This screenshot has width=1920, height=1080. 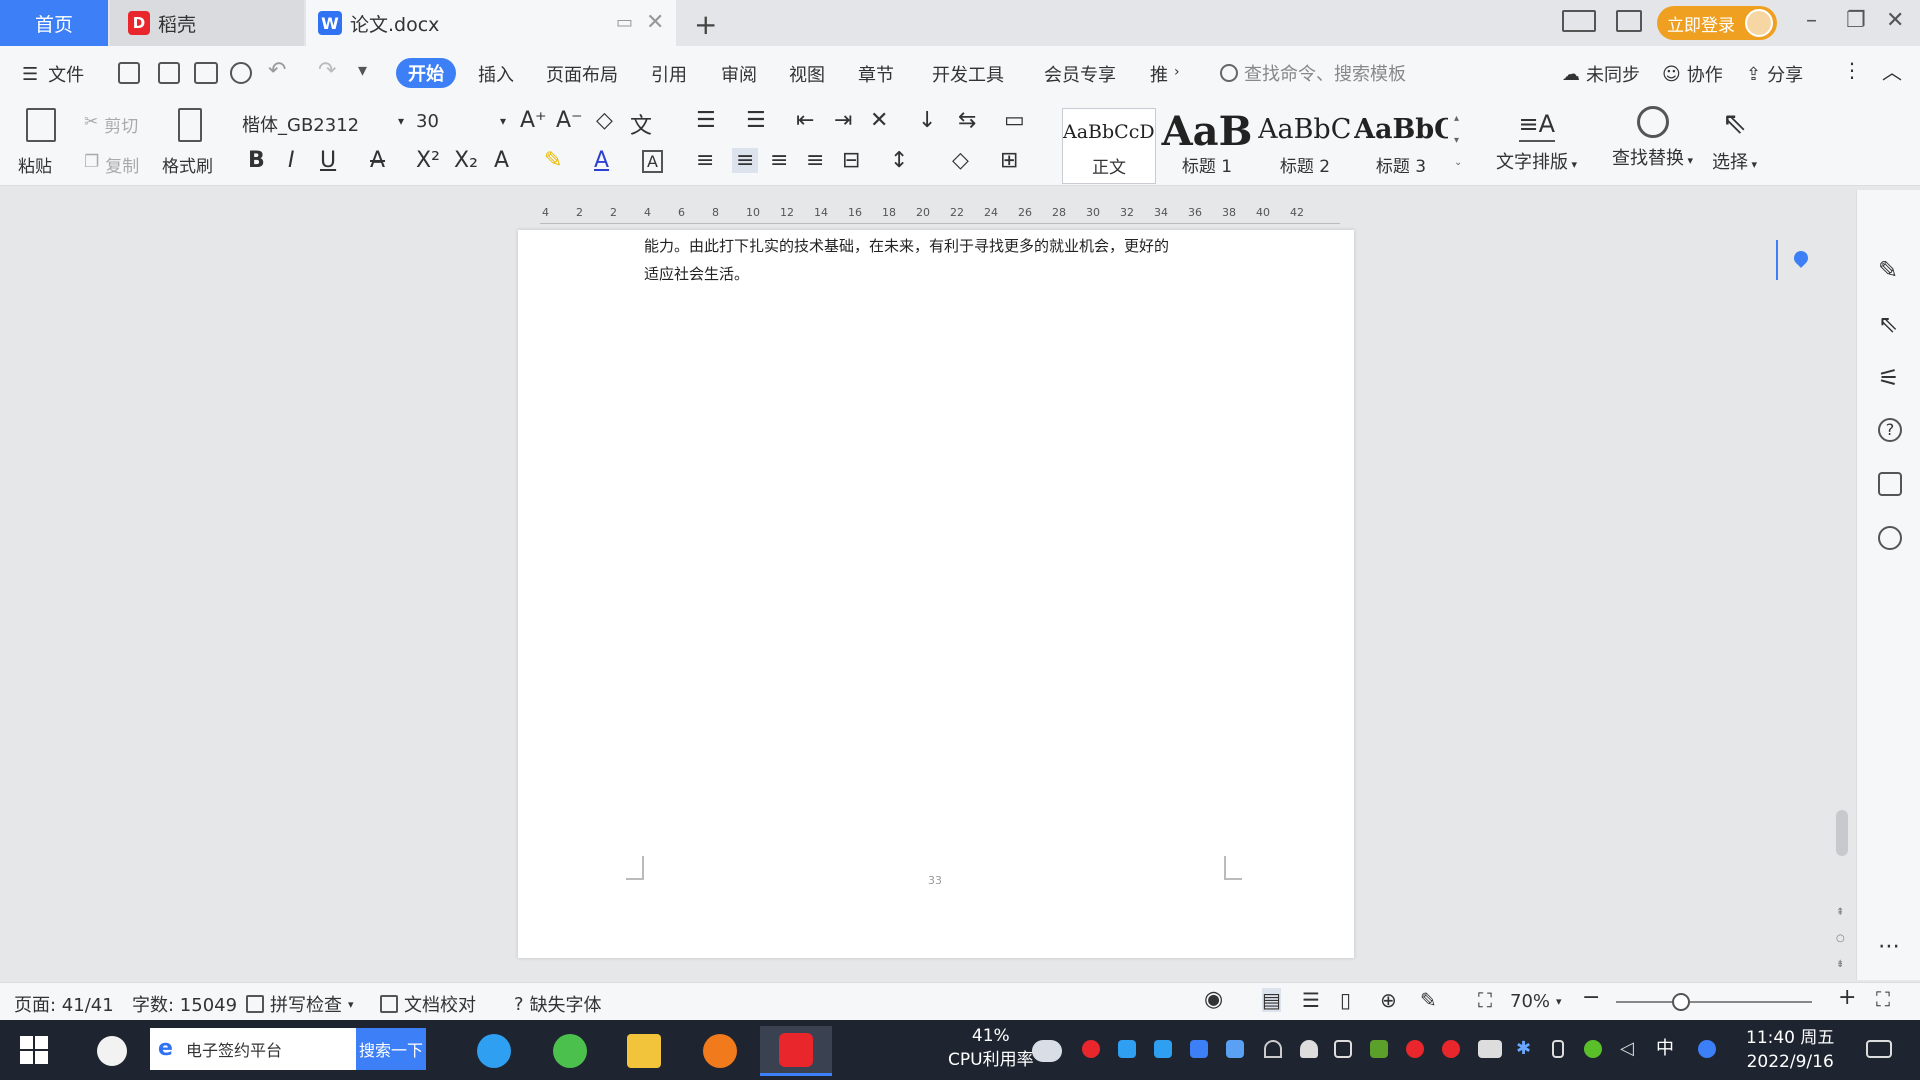 I want to click on menu-tab-page-layout: 页面布局, so click(x=582, y=74).